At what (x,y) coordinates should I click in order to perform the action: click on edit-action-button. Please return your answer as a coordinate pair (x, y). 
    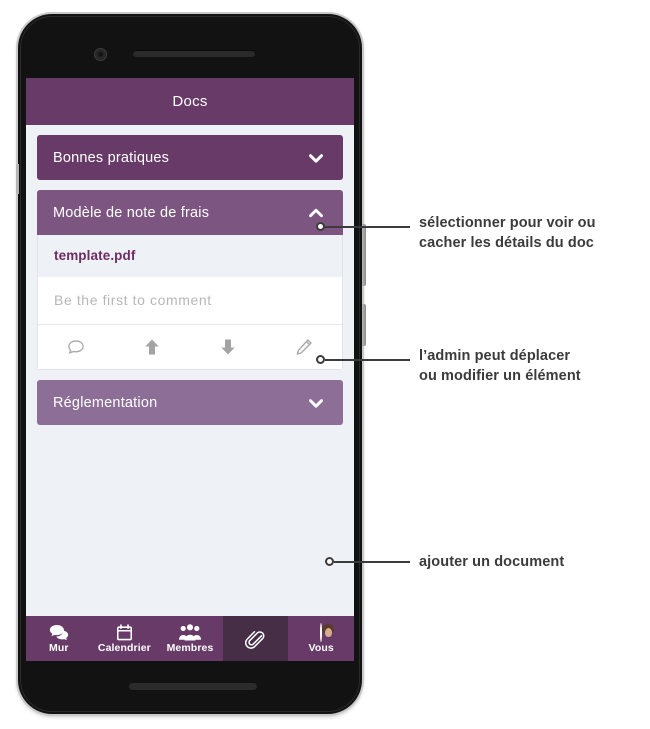
    Looking at the image, I should click on (304, 347).